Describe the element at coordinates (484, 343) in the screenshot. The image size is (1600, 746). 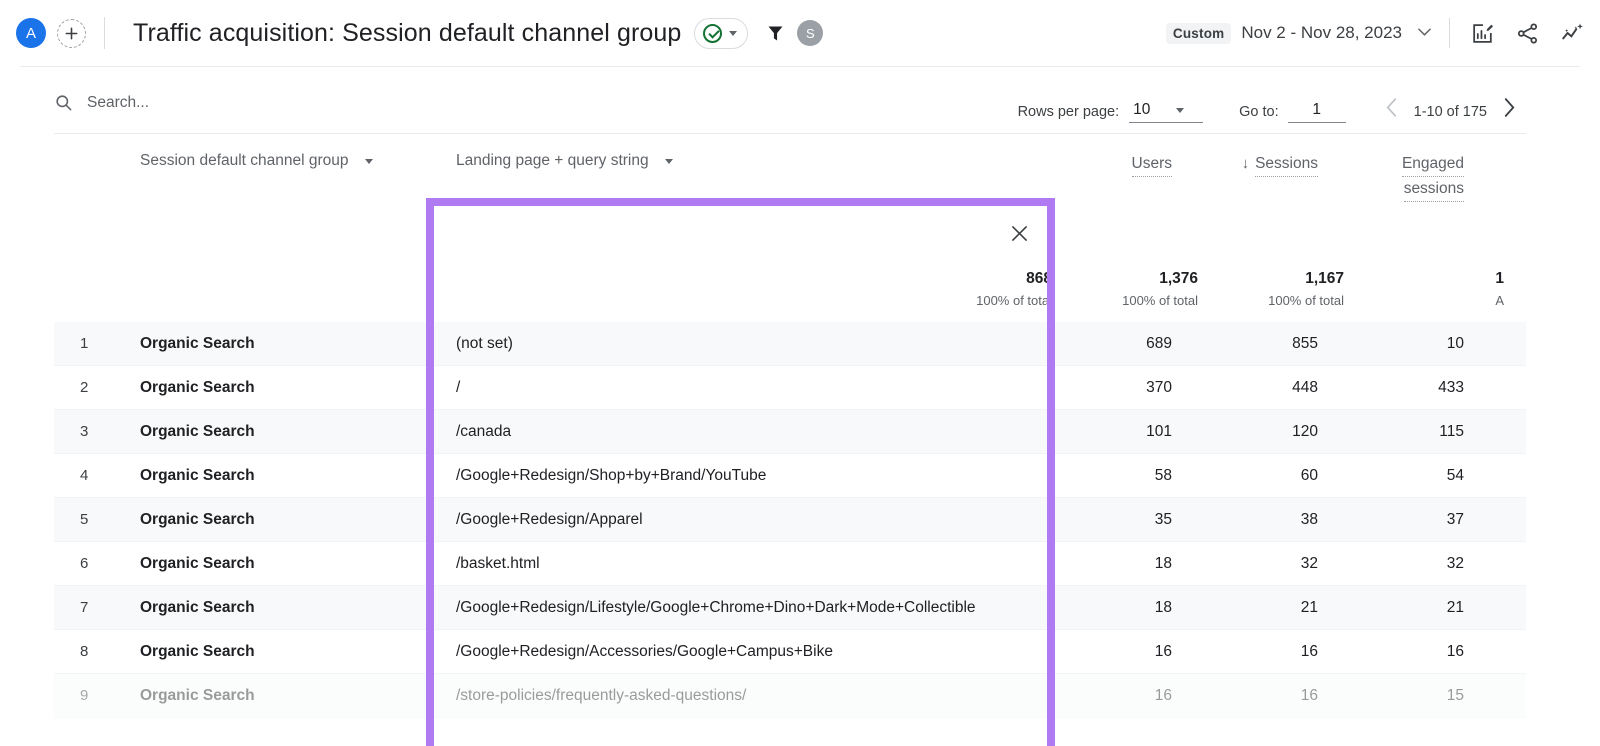
I see `cell-landing-page: (not set)` at that location.